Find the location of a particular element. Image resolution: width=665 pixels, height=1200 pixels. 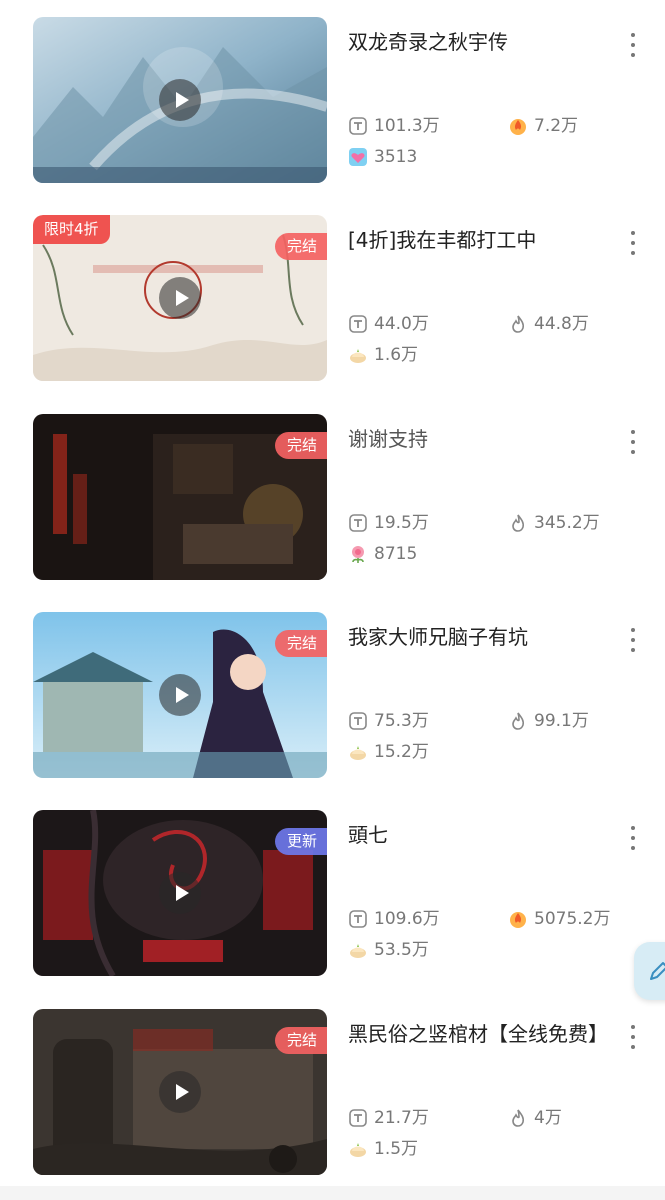

flower-gift-icon is located at coordinates (358, 554).